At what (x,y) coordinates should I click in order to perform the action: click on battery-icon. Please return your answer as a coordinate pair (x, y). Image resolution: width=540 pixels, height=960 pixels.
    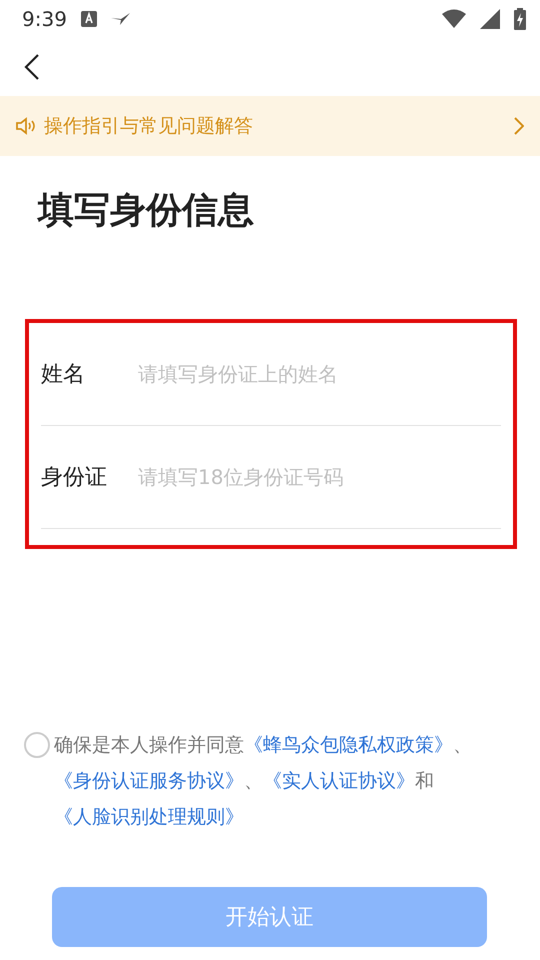
    Looking at the image, I should click on (520, 19).